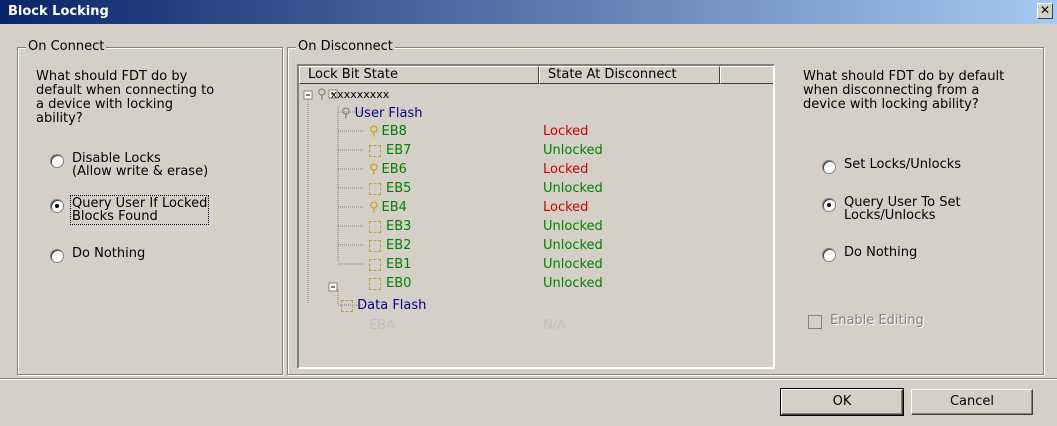  Describe the element at coordinates (902, 209) in the screenshot. I see `radio-label: Query User To Set Locks/Unlocks` at that location.